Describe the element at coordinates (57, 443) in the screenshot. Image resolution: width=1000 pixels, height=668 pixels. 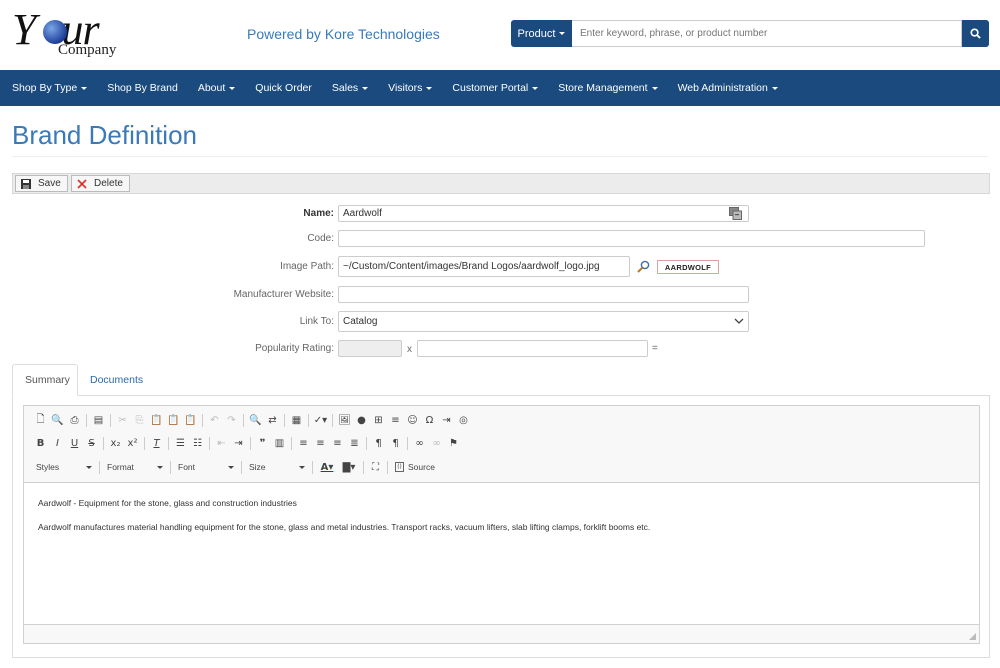
I see `italic-icon: I` at that location.